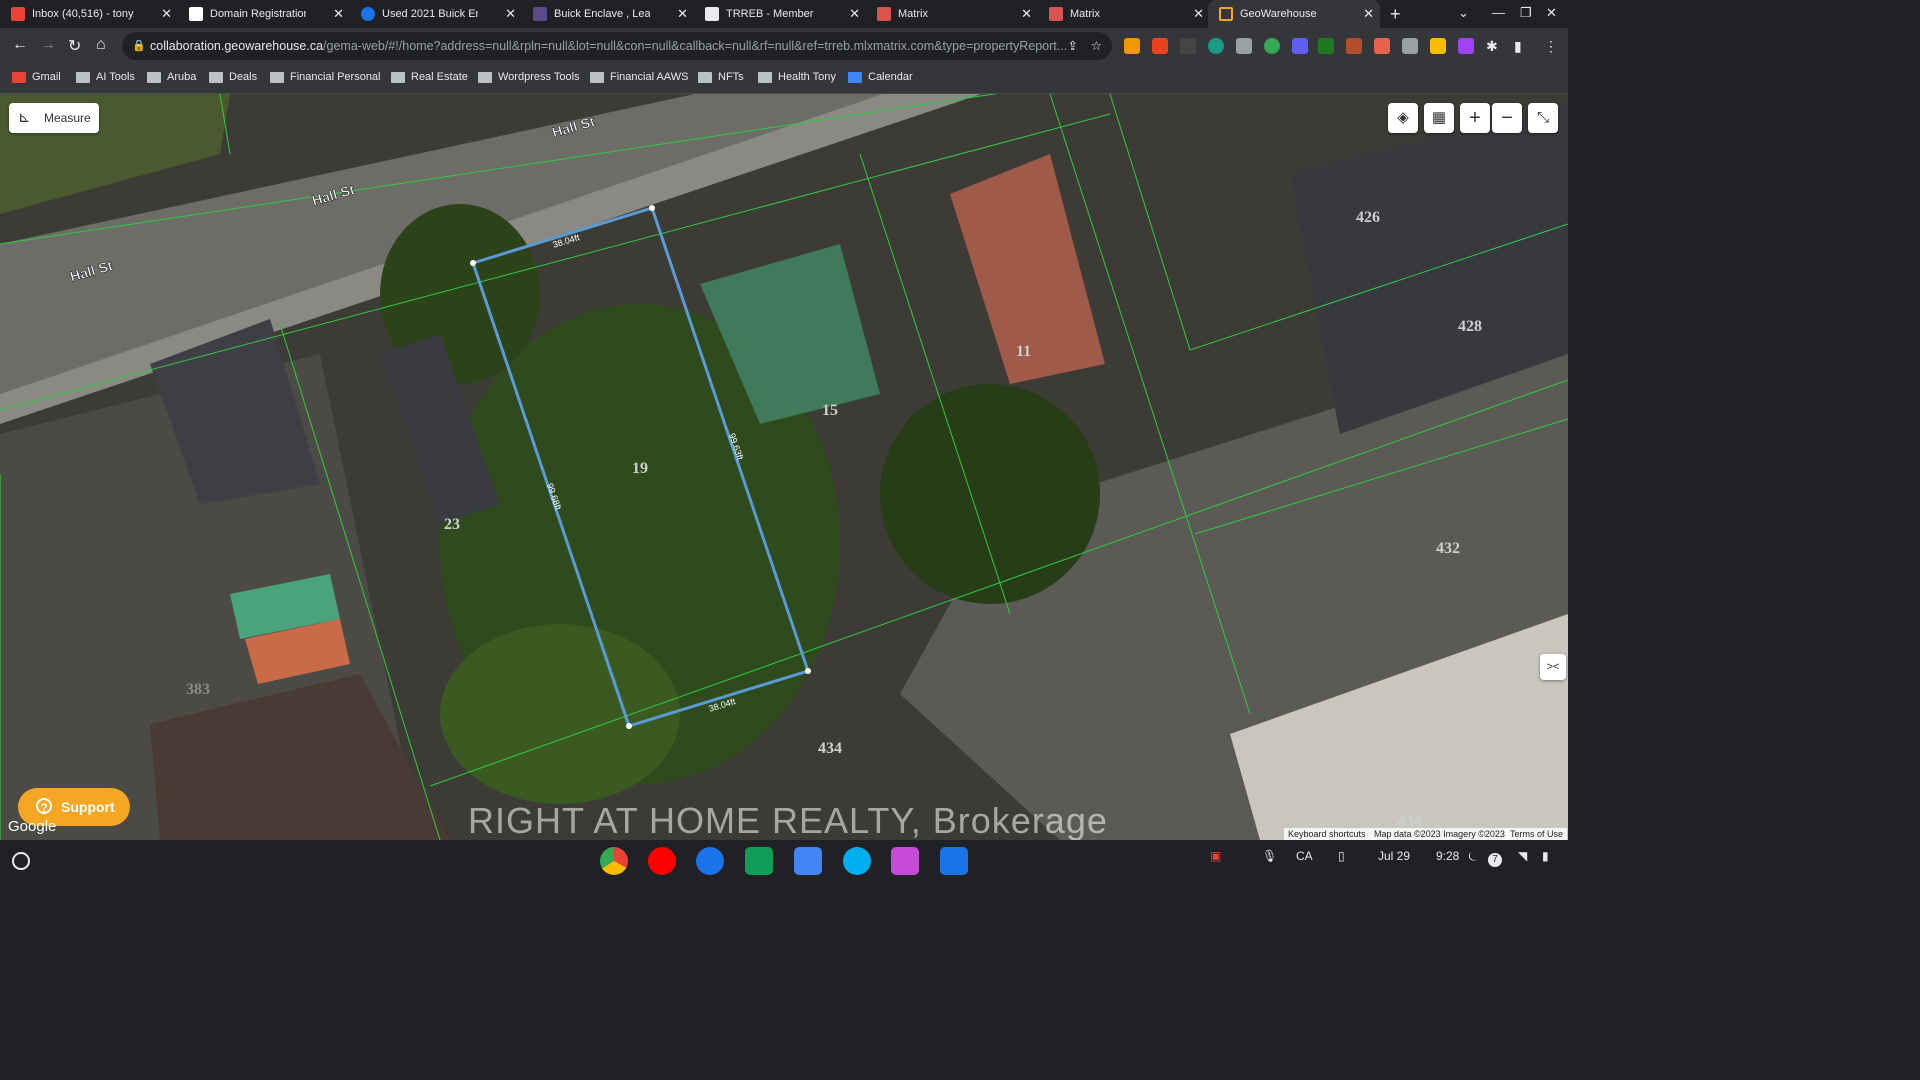 The image size is (1920, 1080). I want to click on tab-geowarehouse: GeoWarehouse ✕, so click(1294, 14).